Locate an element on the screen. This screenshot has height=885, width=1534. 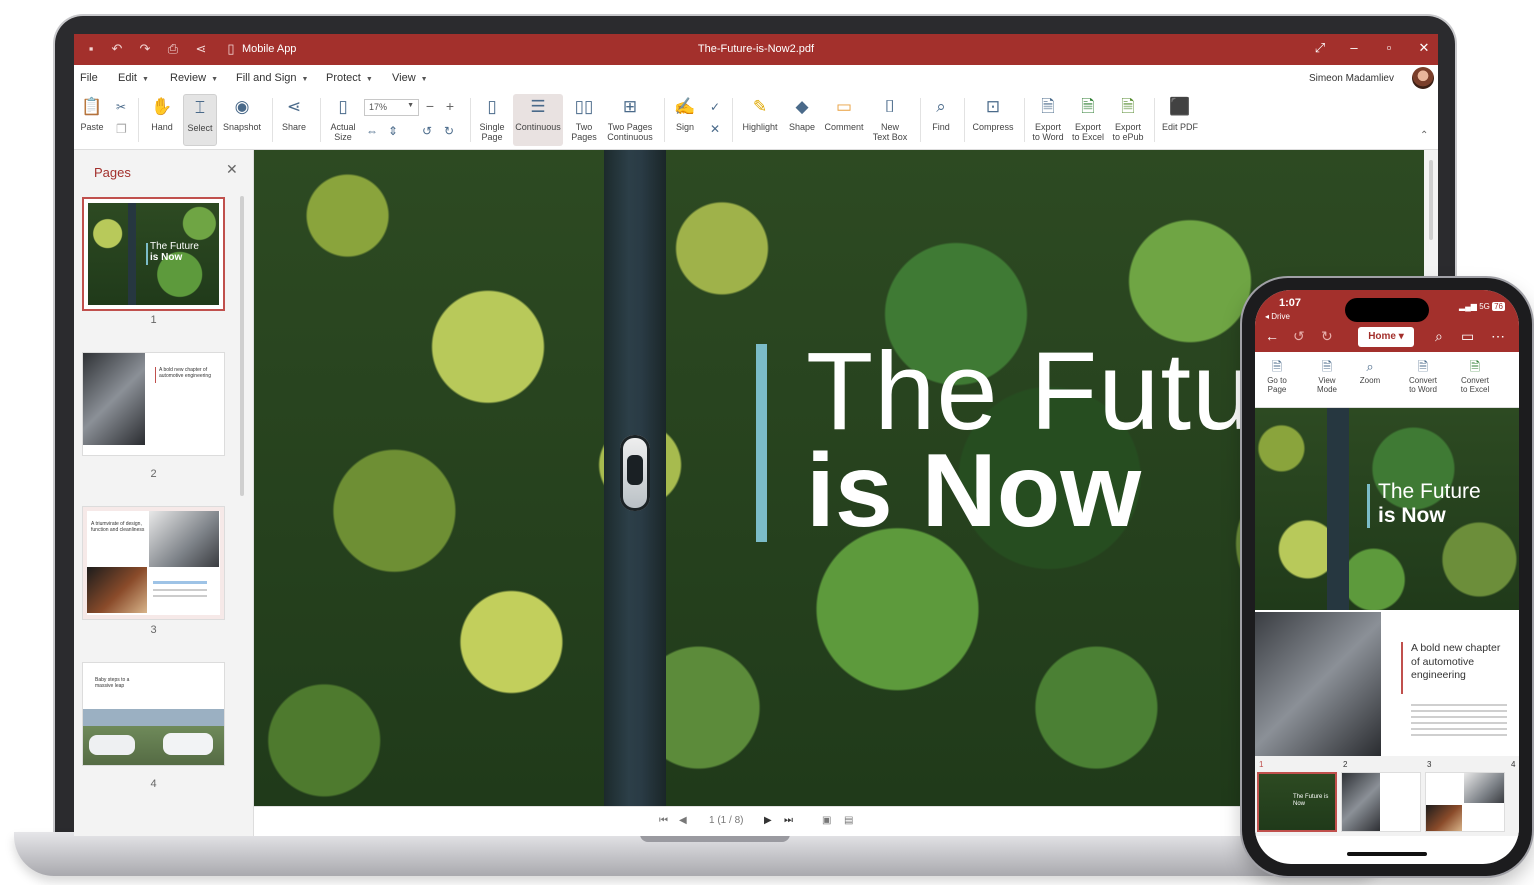
phone-headline-line-1: The Future is located at coordinates (1429, 491).